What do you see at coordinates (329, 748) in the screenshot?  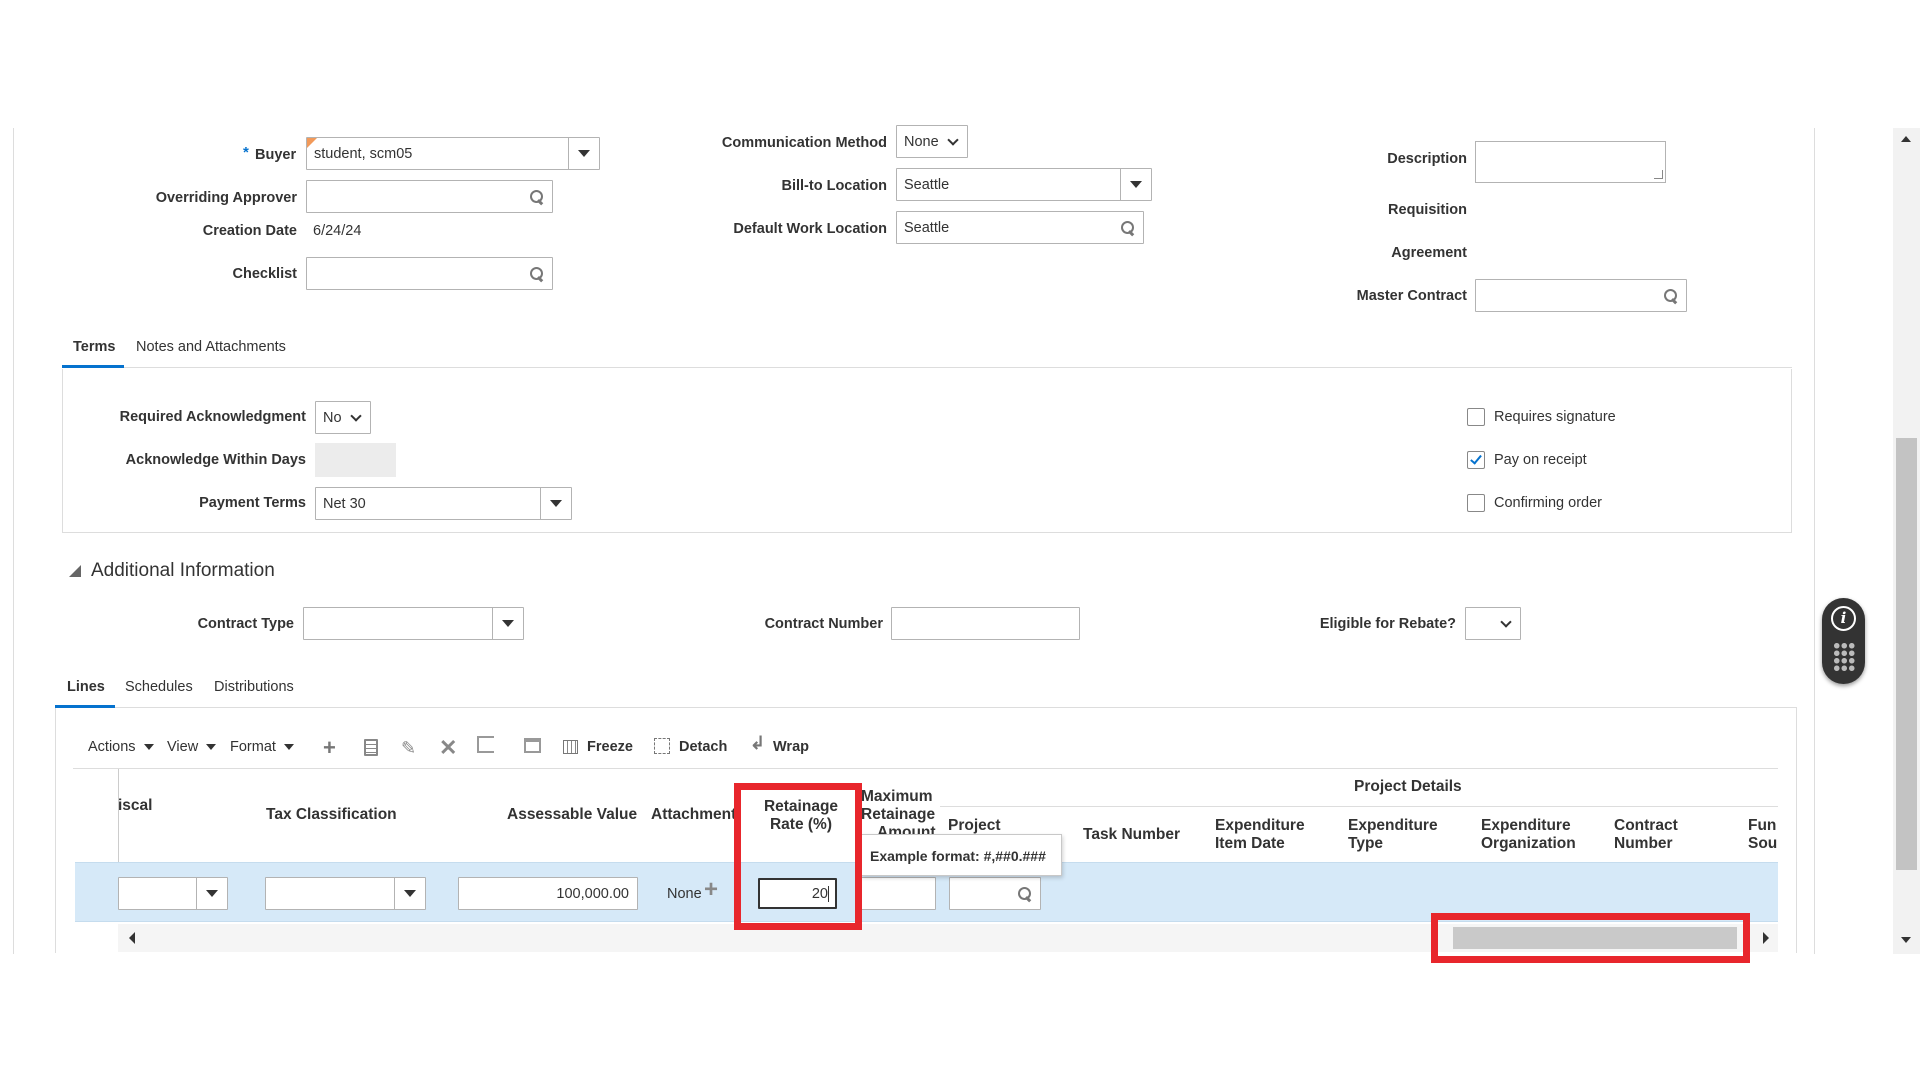 I see `add-row-icon: +` at bounding box center [329, 748].